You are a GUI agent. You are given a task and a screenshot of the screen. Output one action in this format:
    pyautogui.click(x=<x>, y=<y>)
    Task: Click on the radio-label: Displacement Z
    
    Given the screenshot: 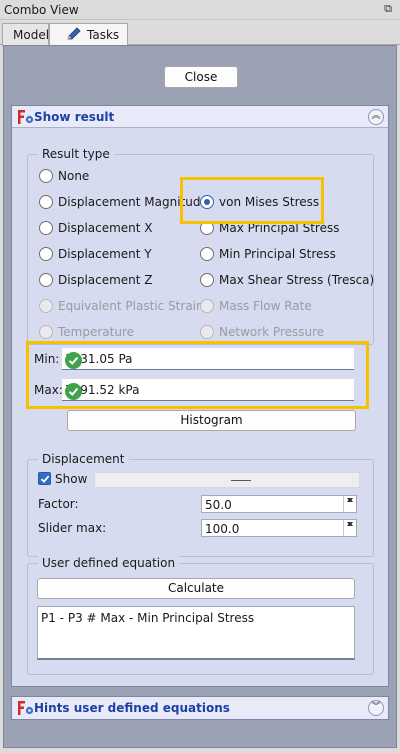 What is the action you would take?
    pyautogui.click(x=105, y=280)
    